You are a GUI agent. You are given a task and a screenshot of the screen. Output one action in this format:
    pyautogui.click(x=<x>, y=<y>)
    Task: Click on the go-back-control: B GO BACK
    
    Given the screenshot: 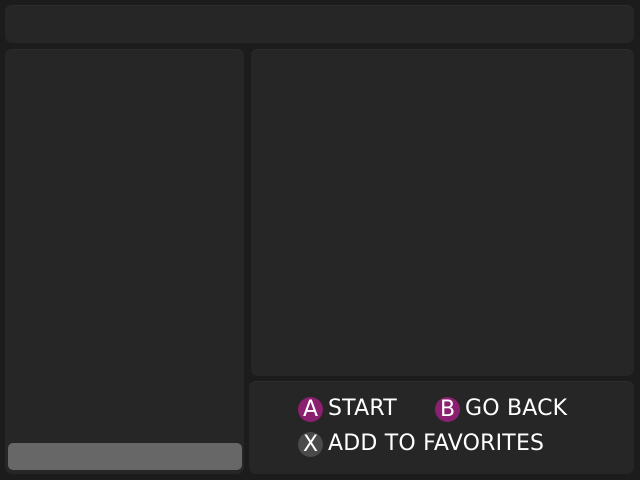 What is the action you would take?
    pyautogui.click(x=501, y=409)
    